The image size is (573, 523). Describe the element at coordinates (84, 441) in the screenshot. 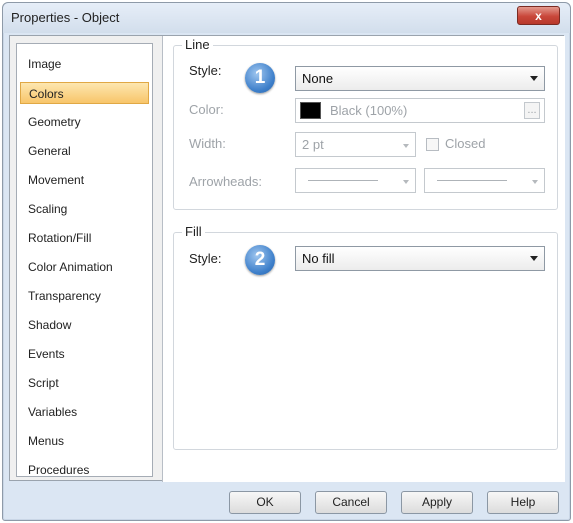

I see `nav-item-menus: Menus` at that location.